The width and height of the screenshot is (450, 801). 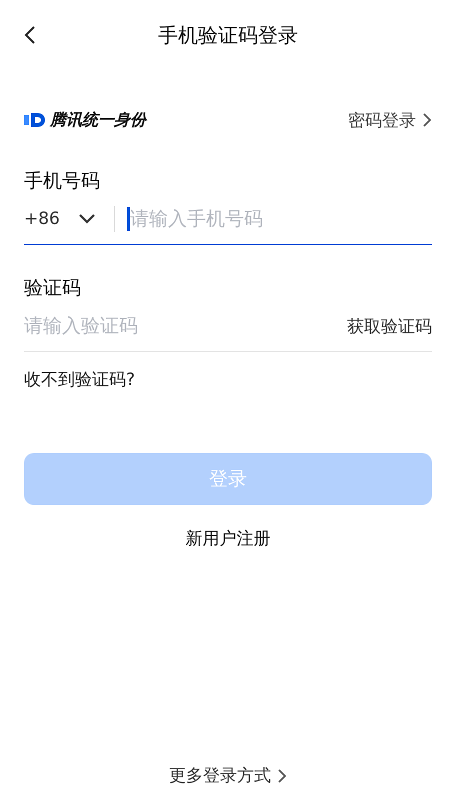 What do you see at coordinates (228, 35) in the screenshot?
I see `page-title: 手机验证码登录` at bounding box center [228, 35].